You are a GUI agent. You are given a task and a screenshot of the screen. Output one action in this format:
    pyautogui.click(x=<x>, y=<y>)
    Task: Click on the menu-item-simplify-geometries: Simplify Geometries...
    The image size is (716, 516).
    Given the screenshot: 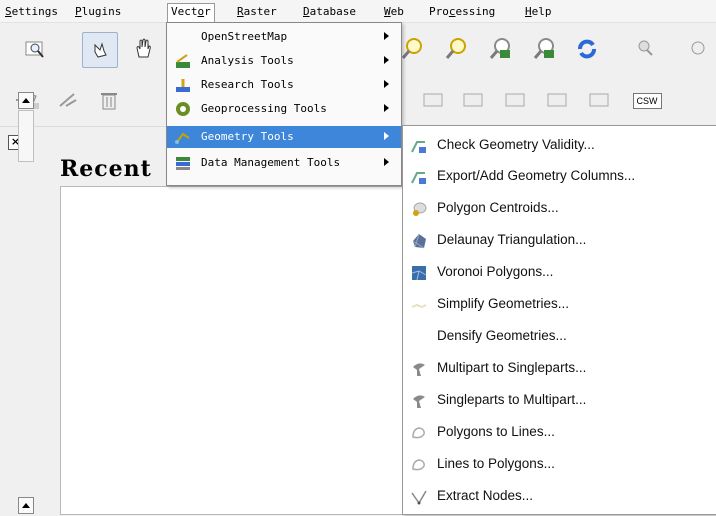 What is the action you would take?
    pyautogui.click(x=559, y=304)
    